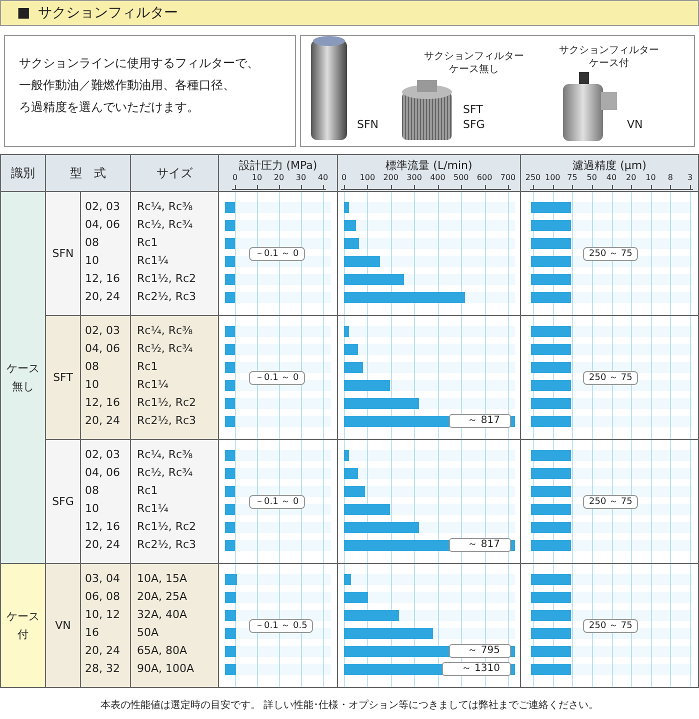 The height and width of the screenshot is (719, 699). Describe the element at coordinates (166, 669) in the screenshot. I see `port-size: 90A, 100A` at that location.